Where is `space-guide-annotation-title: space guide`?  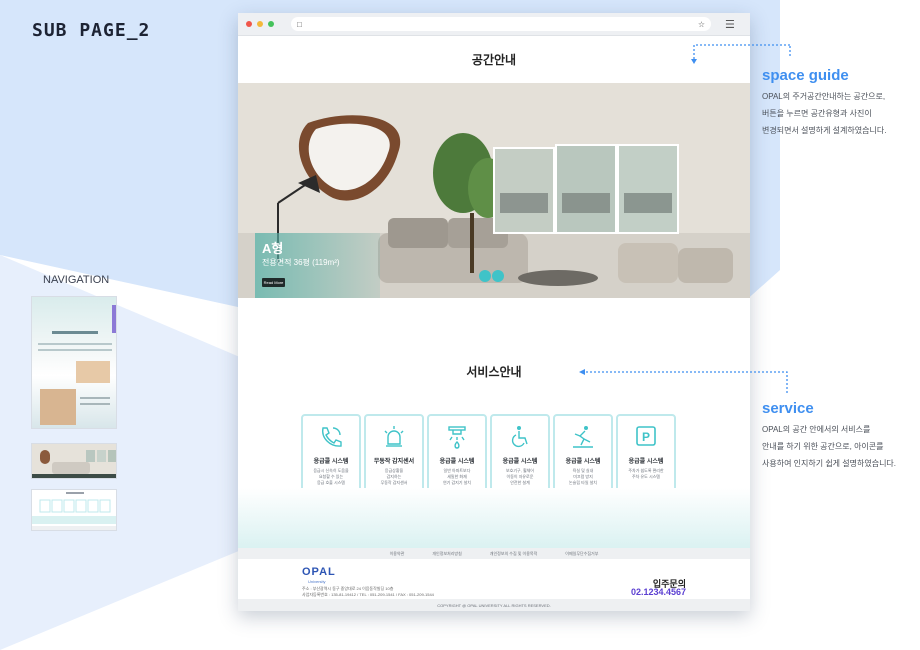 space-guide-annotation-title: space guide is located at coordinates (805, 75).